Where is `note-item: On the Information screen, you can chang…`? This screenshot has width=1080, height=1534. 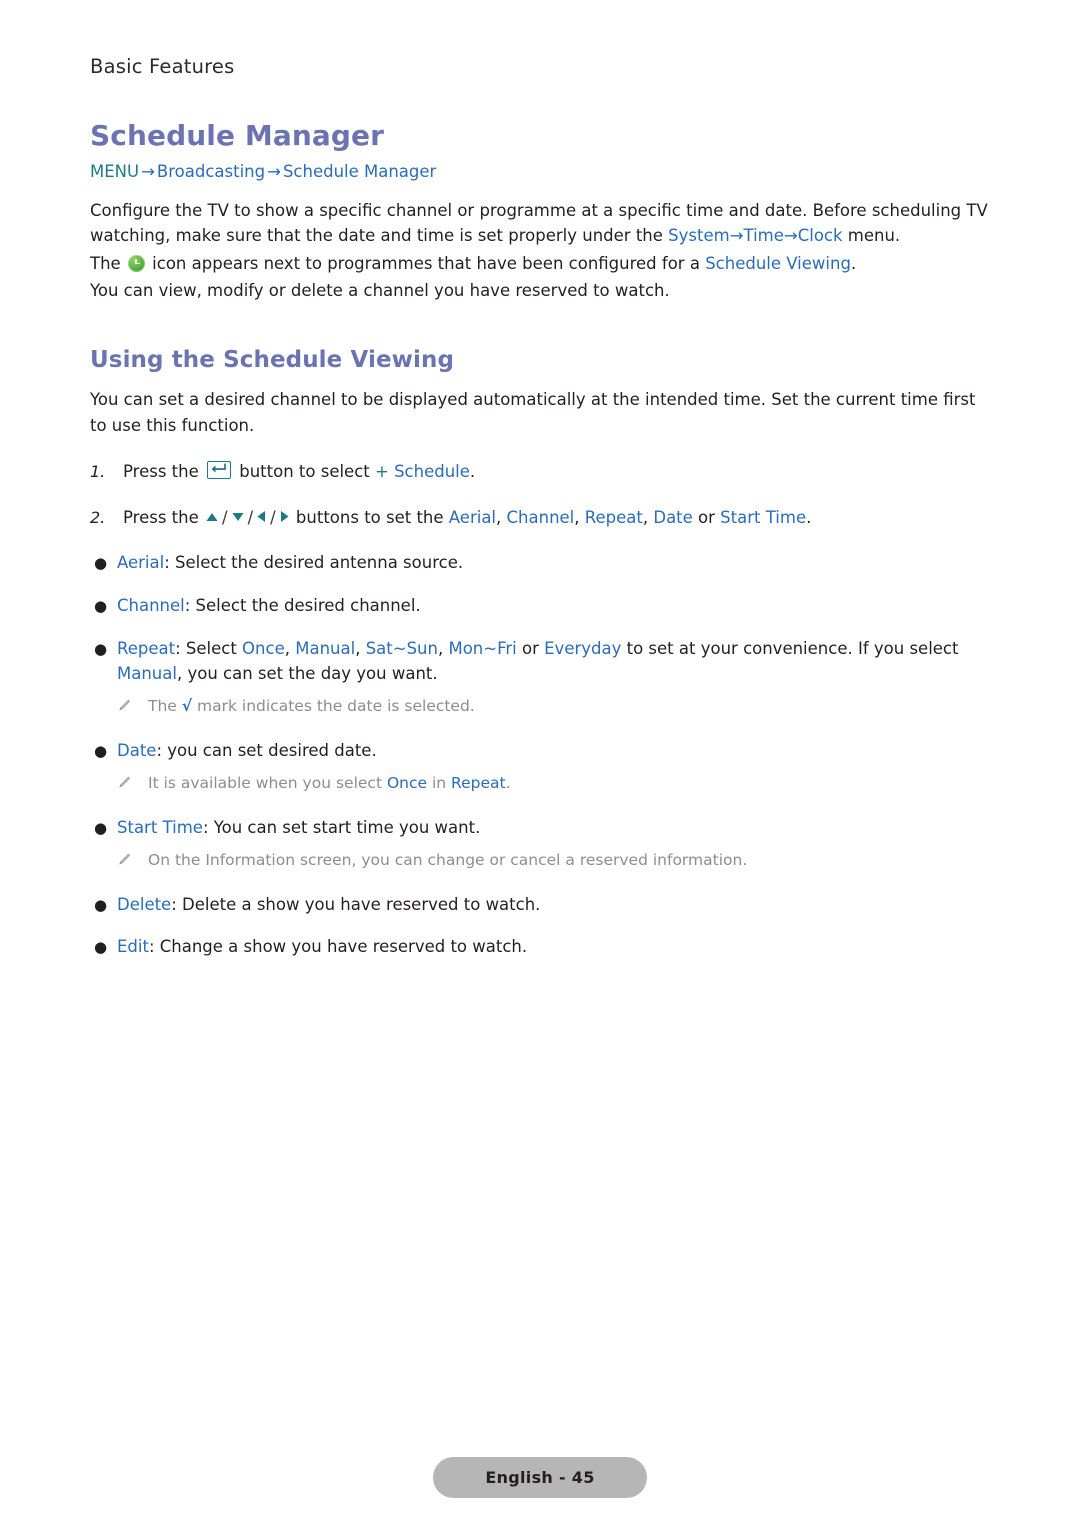 note-item: On the Information screen, you can chang… is located at coordinates (553, 861).